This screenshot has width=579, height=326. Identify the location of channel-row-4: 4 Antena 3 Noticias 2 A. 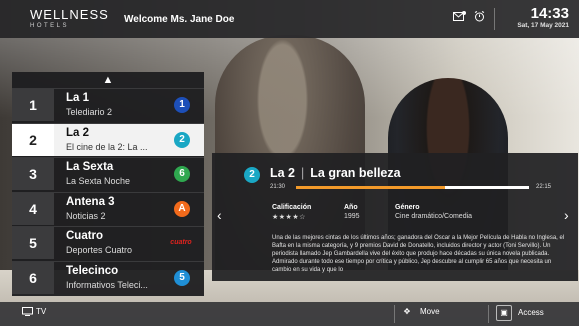
(108, 208).